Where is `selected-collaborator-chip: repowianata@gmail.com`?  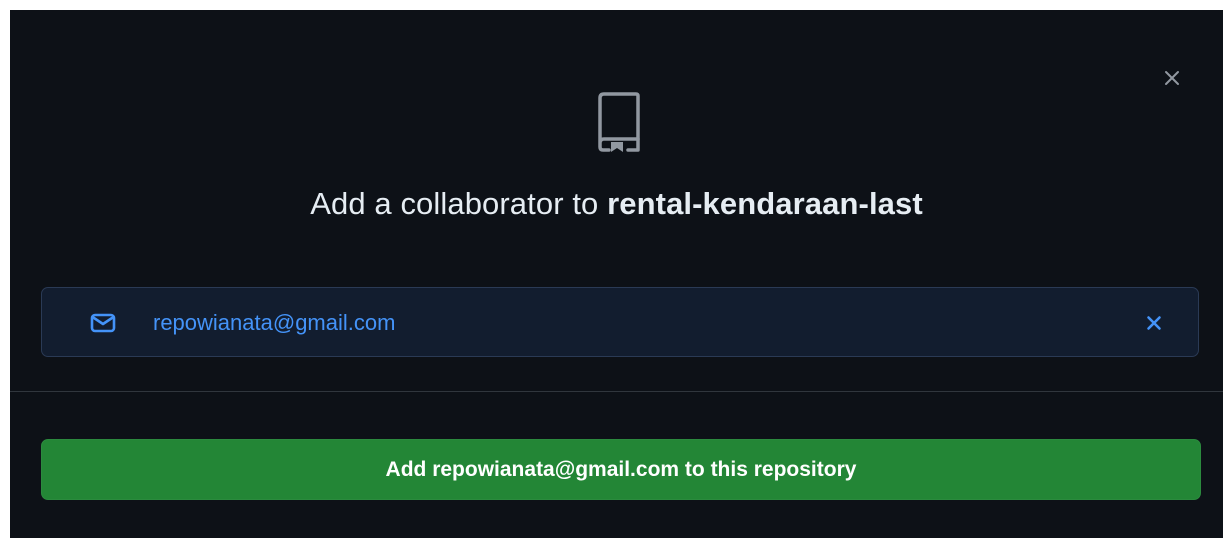
selected-collaborator-chip: repowianata@gmail.com is located at coordinates (620, 322).